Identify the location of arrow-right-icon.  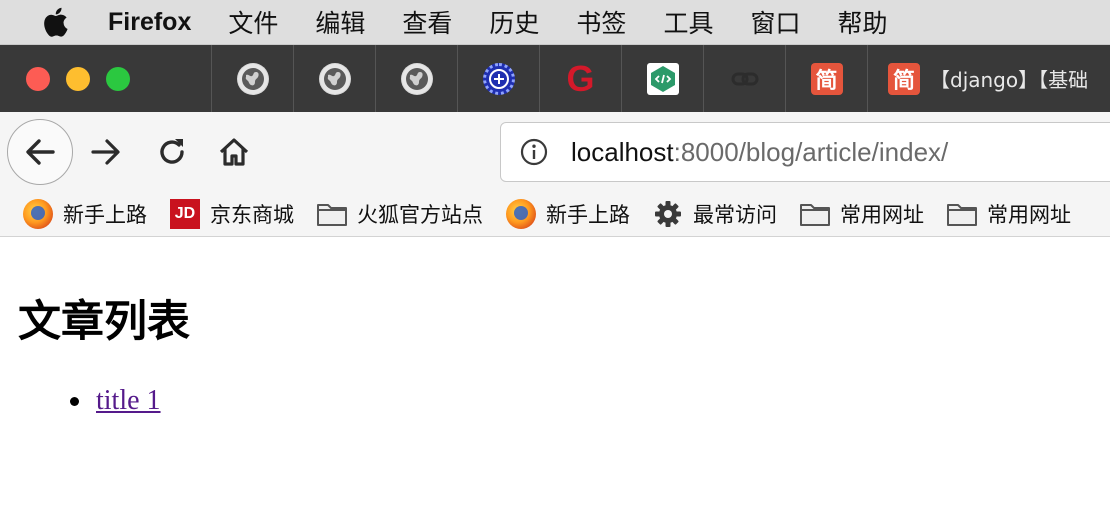
(105, 152).